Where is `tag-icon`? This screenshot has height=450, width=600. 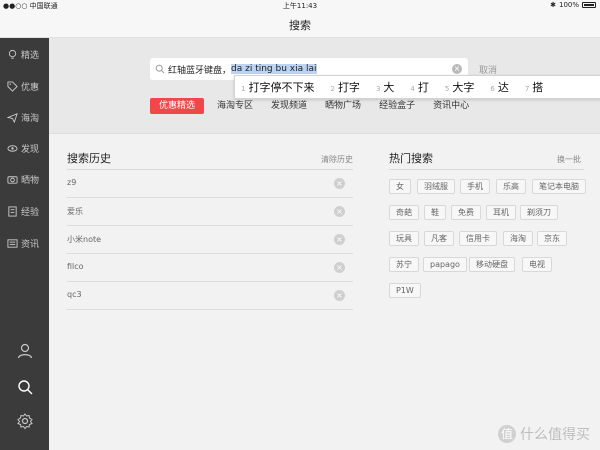
tag-icon is located at coordinates (12, 86).